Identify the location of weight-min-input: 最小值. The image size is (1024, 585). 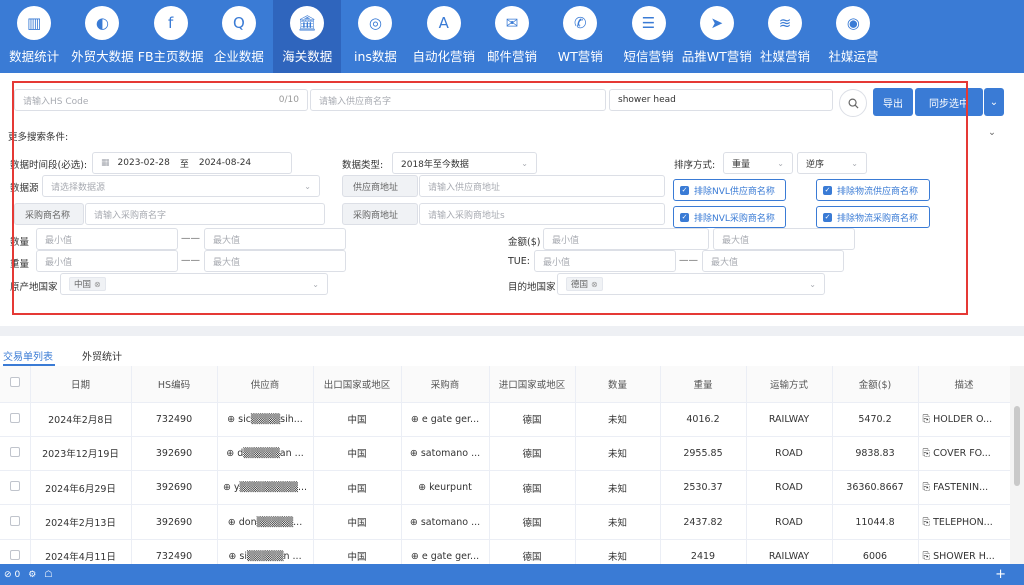
(107, 261).